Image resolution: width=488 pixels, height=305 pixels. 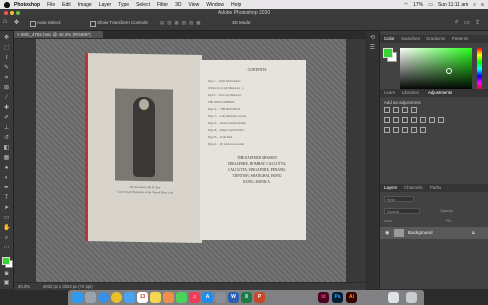 I want to click on history-brush-tool-icon: ↺, so click(x=6, y=138).